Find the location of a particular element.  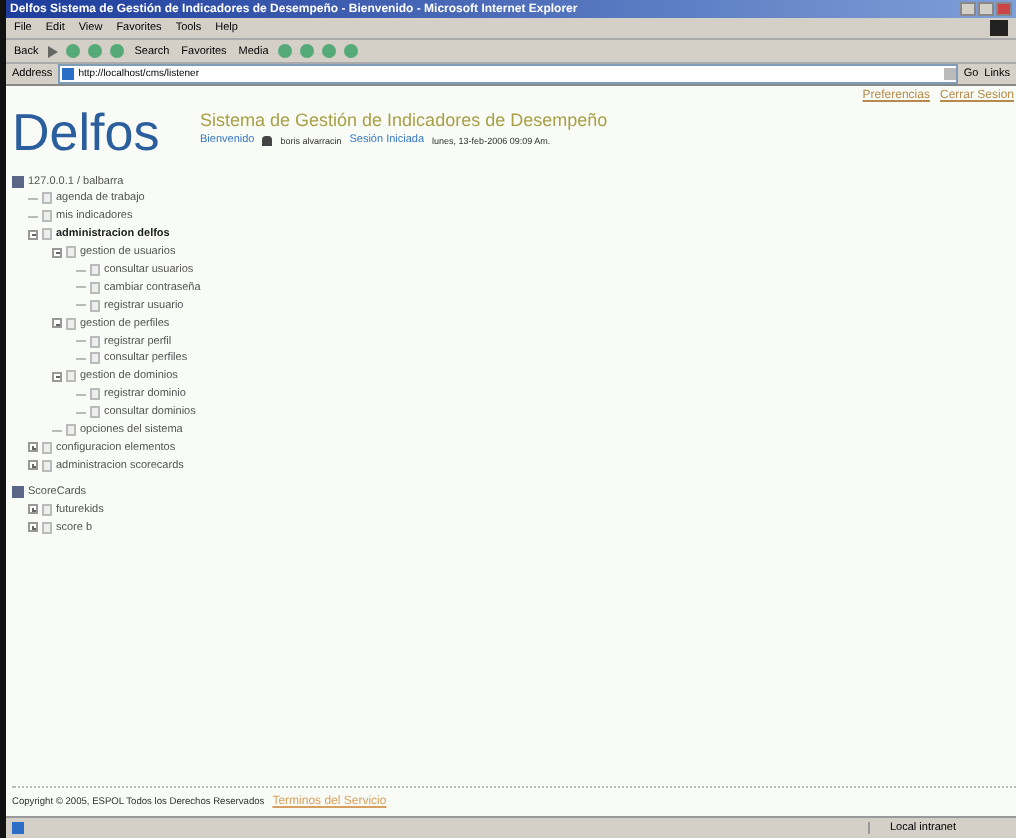

minimize-button is located at coordinates (968, 9).